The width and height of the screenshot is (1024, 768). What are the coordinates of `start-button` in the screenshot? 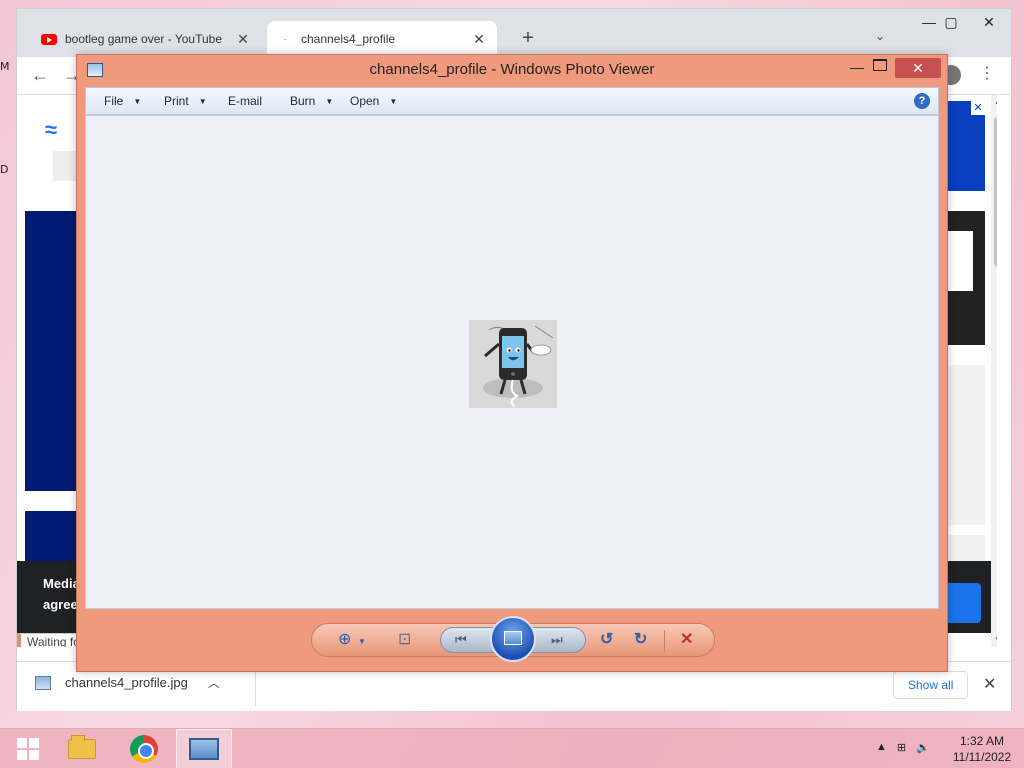 It's located at (28, 748).